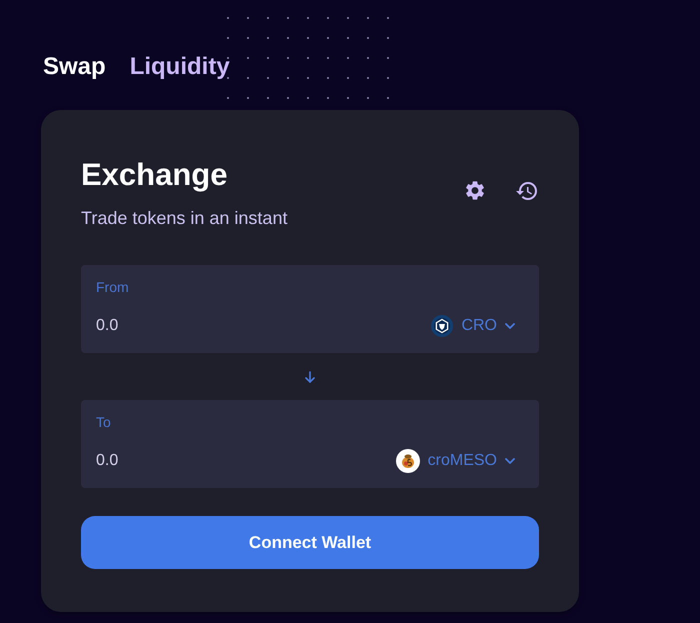  Describe the element at coordinates (184, 218) in the screenshot. I see `card-subtitle: Trade tokens in an instant` at that location.